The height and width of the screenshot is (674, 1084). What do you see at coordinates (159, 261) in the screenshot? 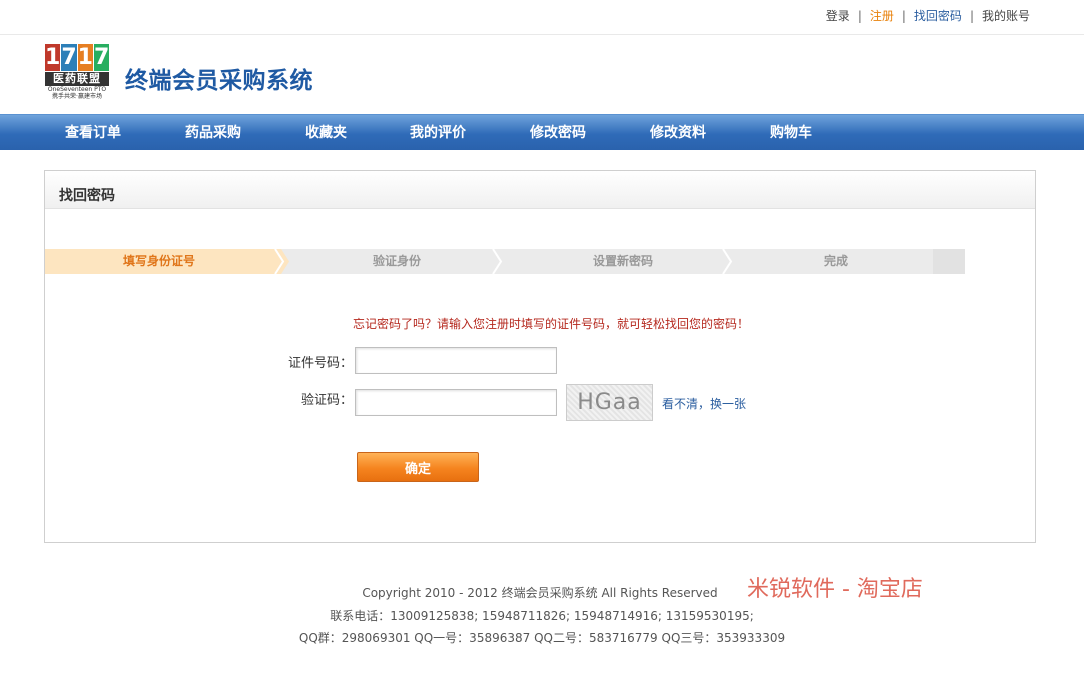
I see `step-fill-id: 填写身份证号` at bounding box center [159, 261].